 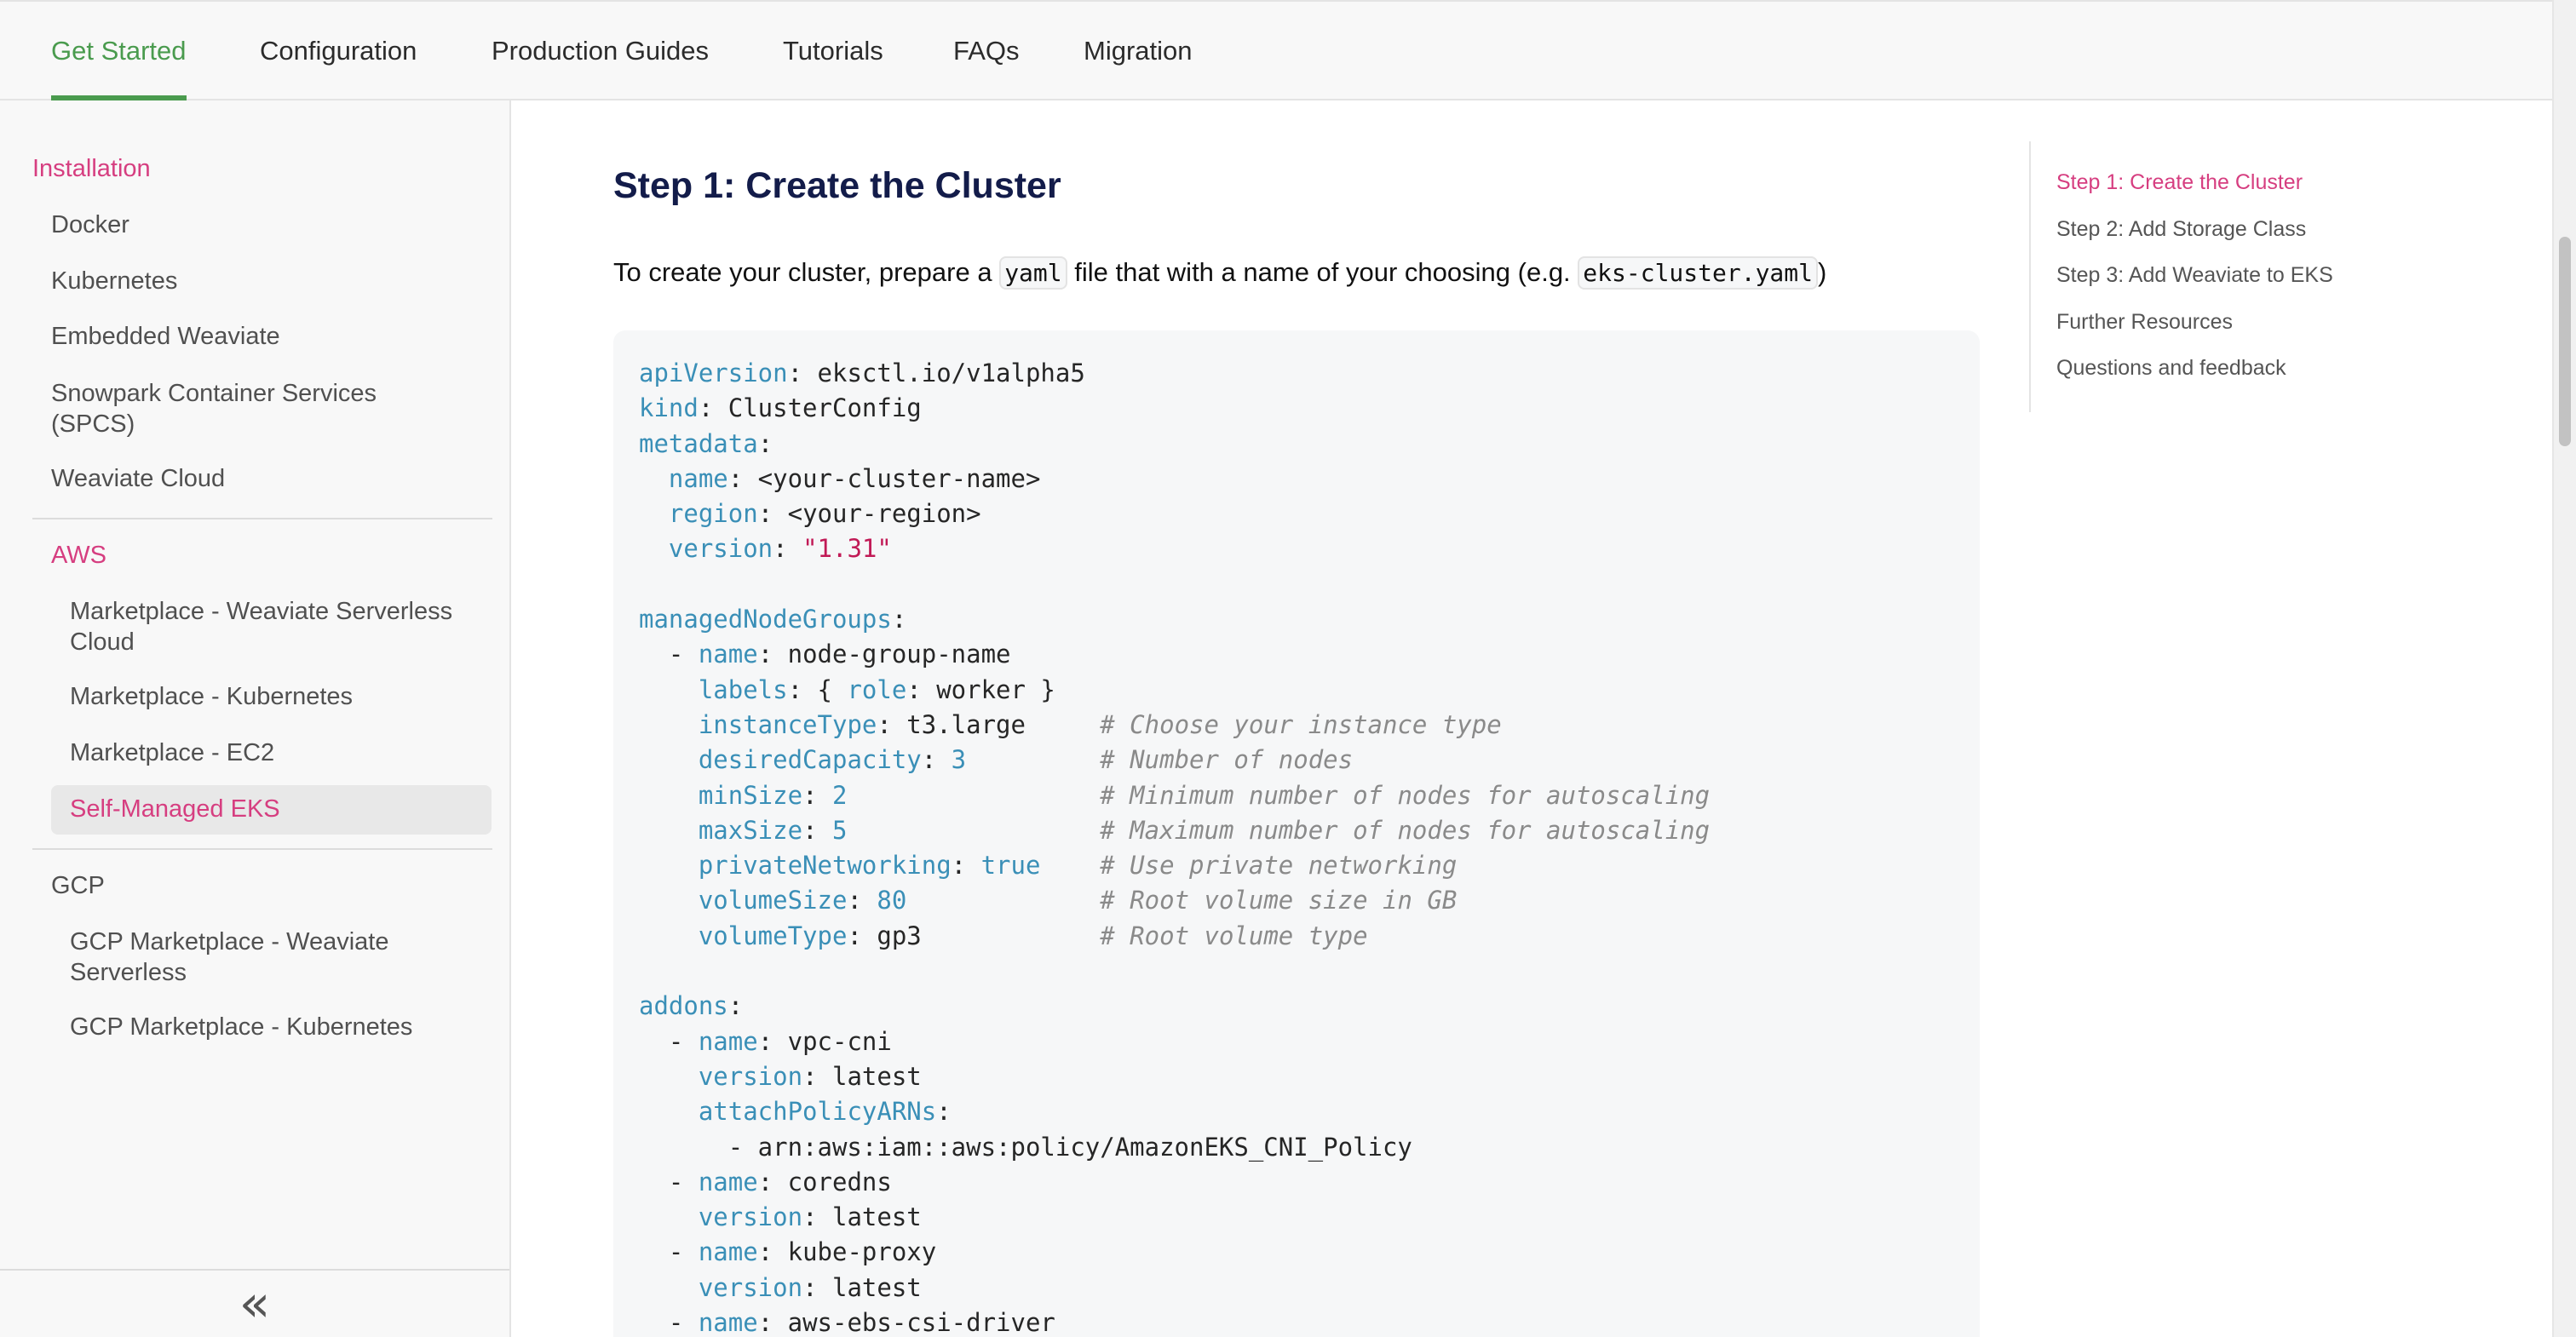 I want to click on collapse-sidebar-button: «, so click(x=255, y=1303).